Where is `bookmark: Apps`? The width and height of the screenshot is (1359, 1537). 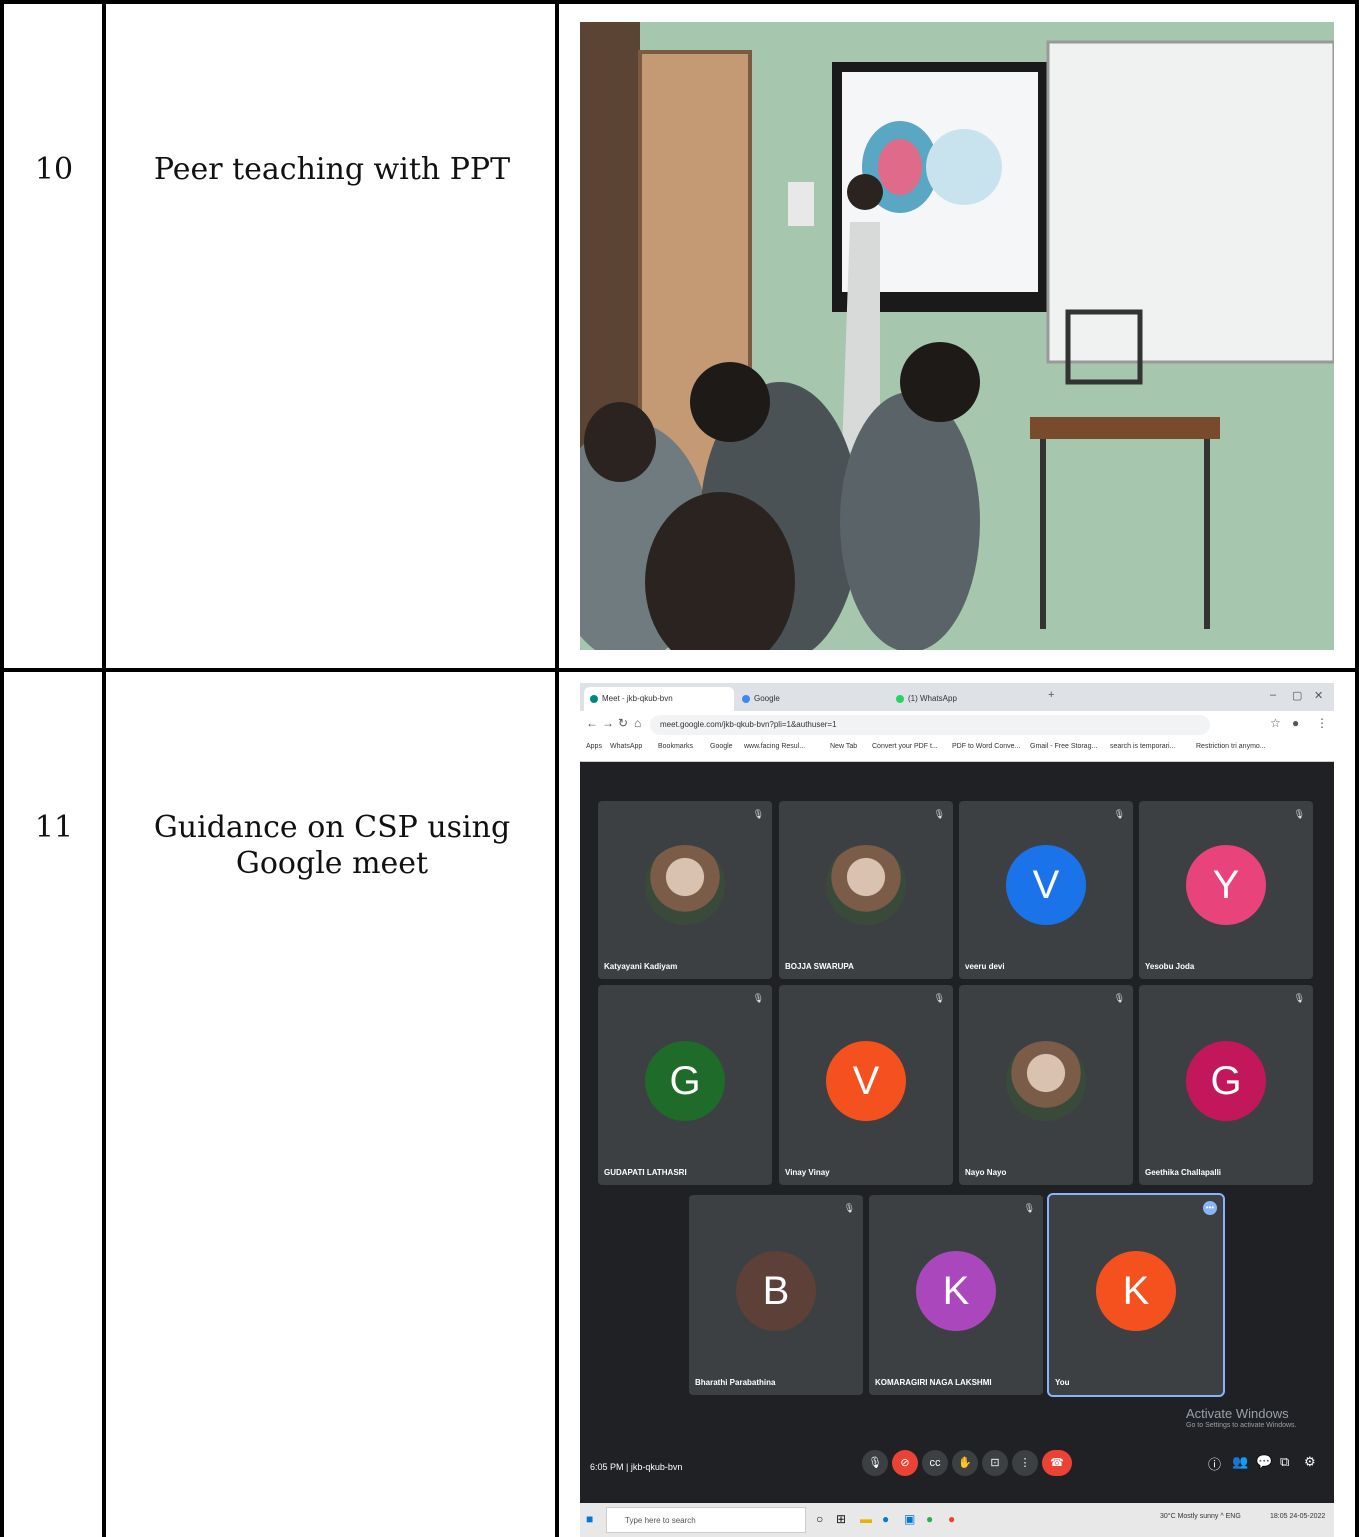
bookmark: Apps is located at coordinates (594, 746).